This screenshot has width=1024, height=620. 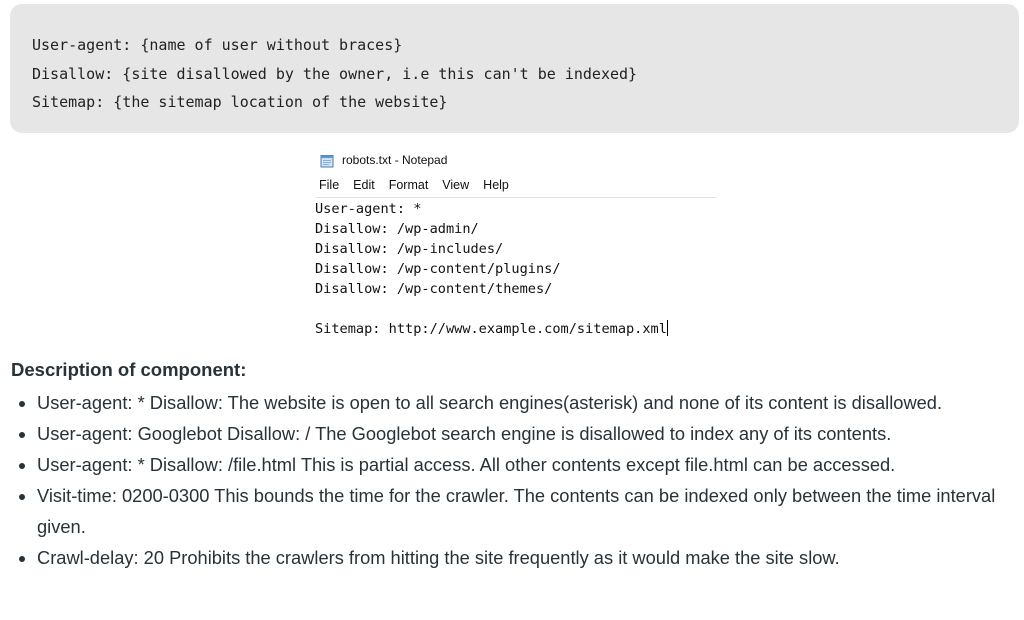 I want to click on editor-line: User-agent: *, so click(x=368, y=209).